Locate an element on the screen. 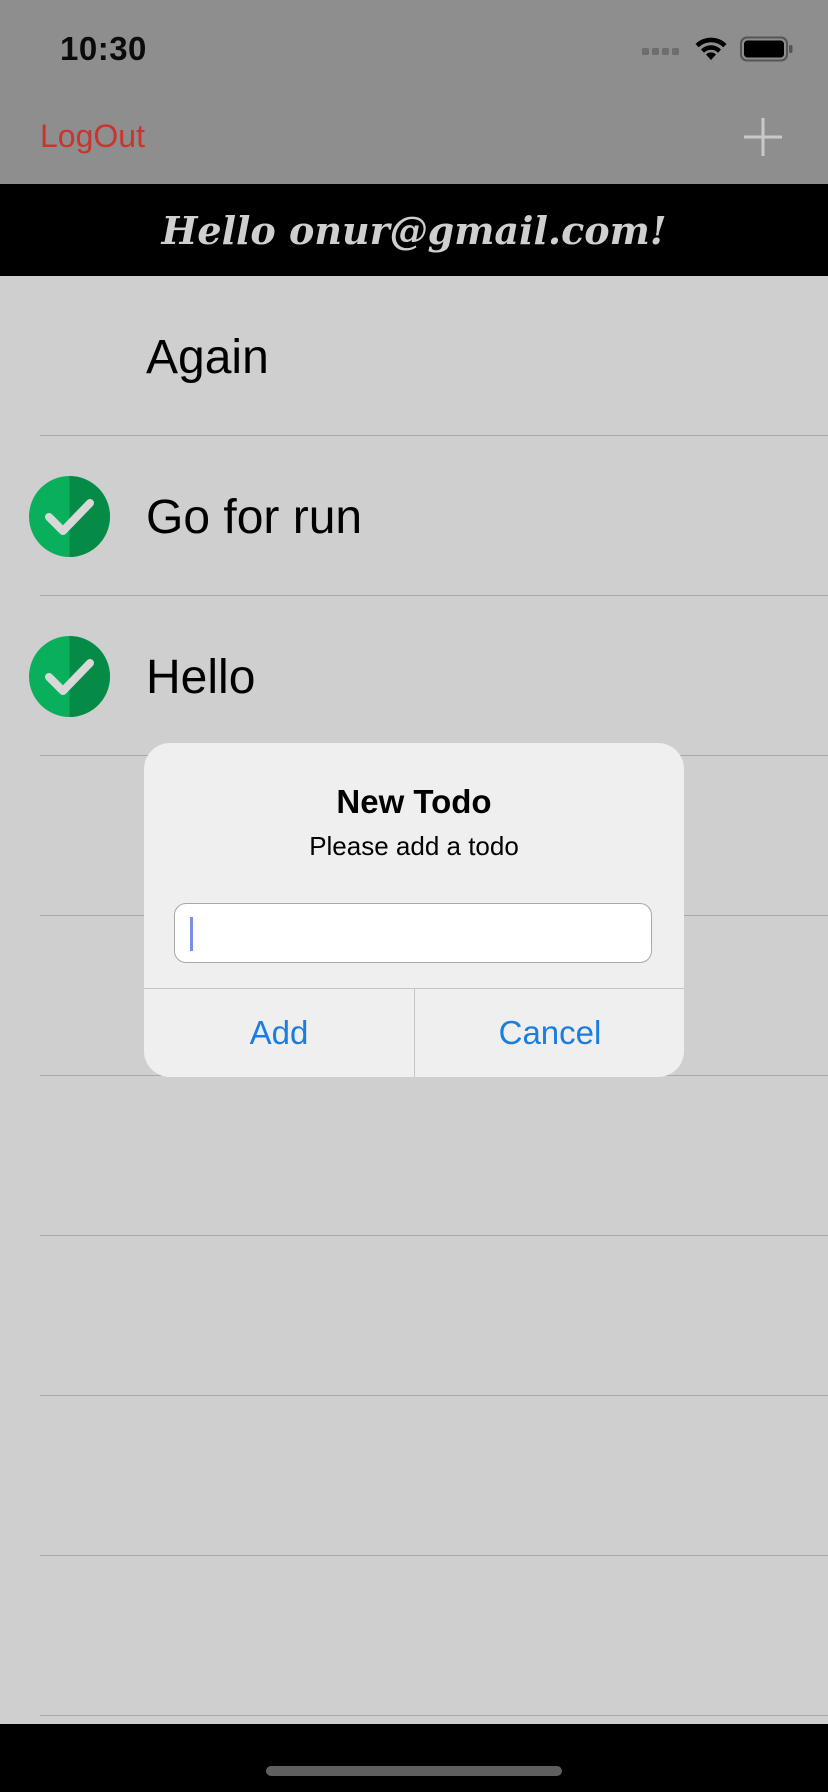  plus-icon is located at coordinates (763, 137).